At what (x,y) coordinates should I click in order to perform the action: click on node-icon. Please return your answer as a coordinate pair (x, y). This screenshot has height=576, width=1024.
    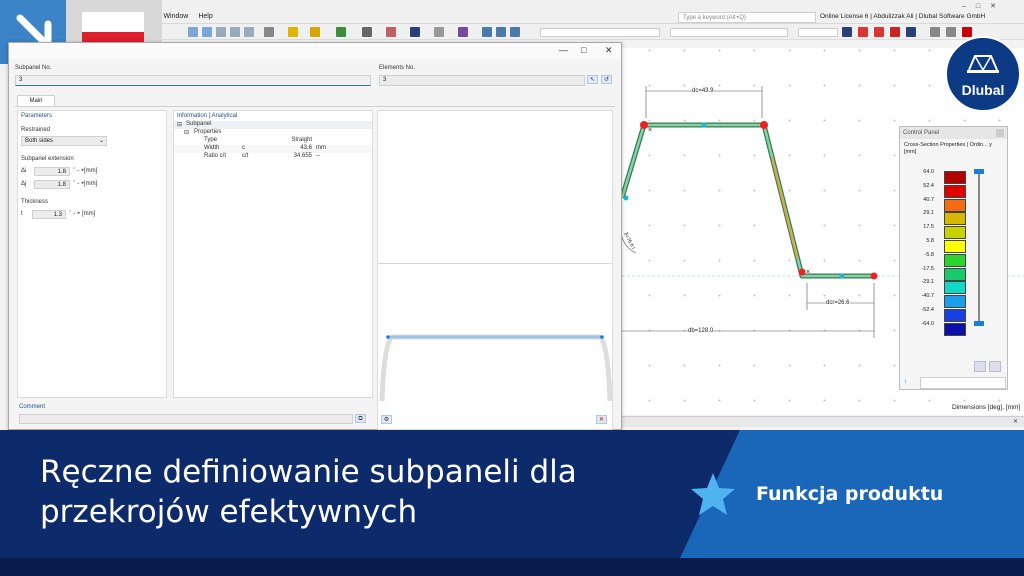
    Looking at the image, I should click on (341, 32).